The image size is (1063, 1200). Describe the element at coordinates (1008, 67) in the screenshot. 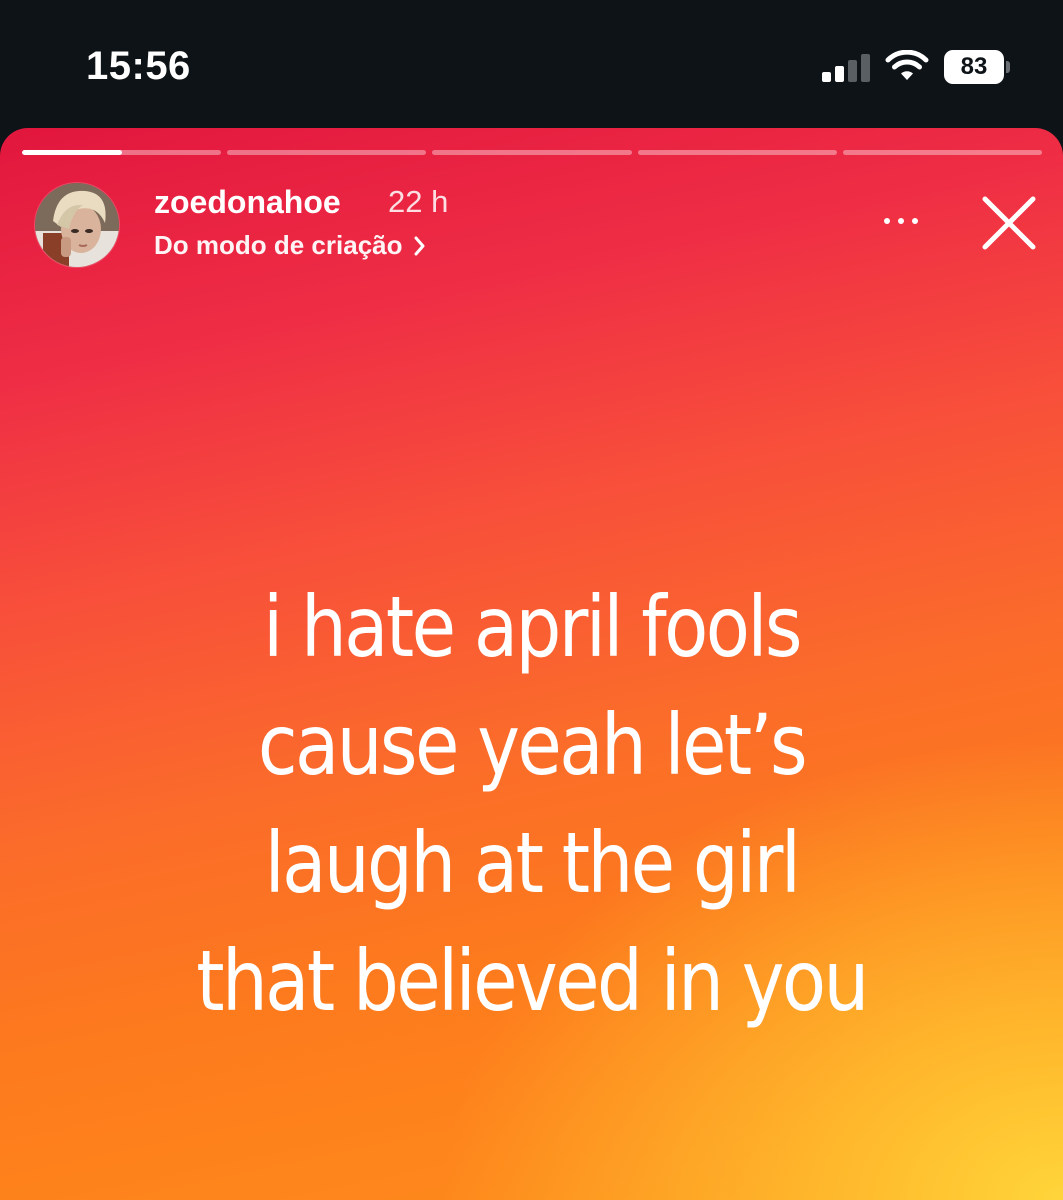

I see `battery-cap` at that location.